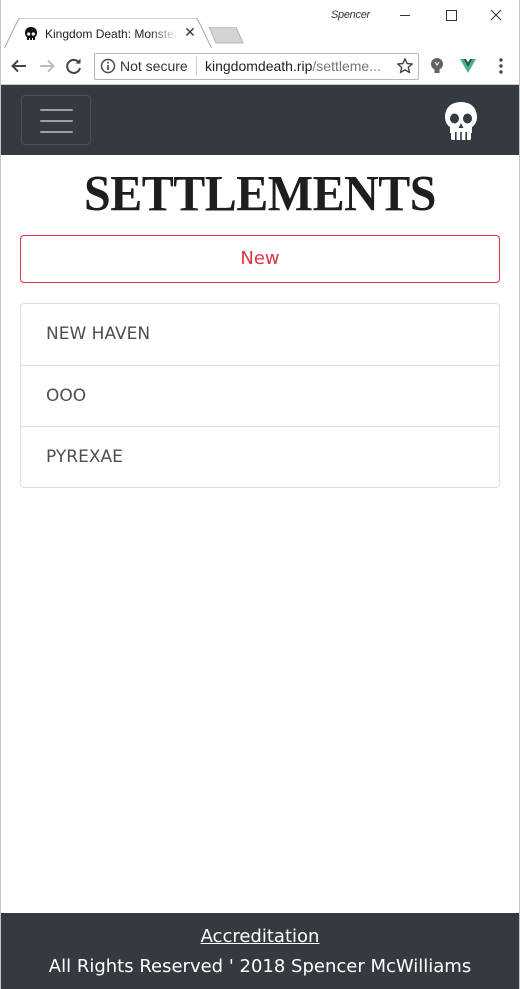 This screenshot has width=520, height=989. What do you see at coordinates (405, 15) in the screenshot?
I see `minimize-icon` at bounding box center [405, 15].